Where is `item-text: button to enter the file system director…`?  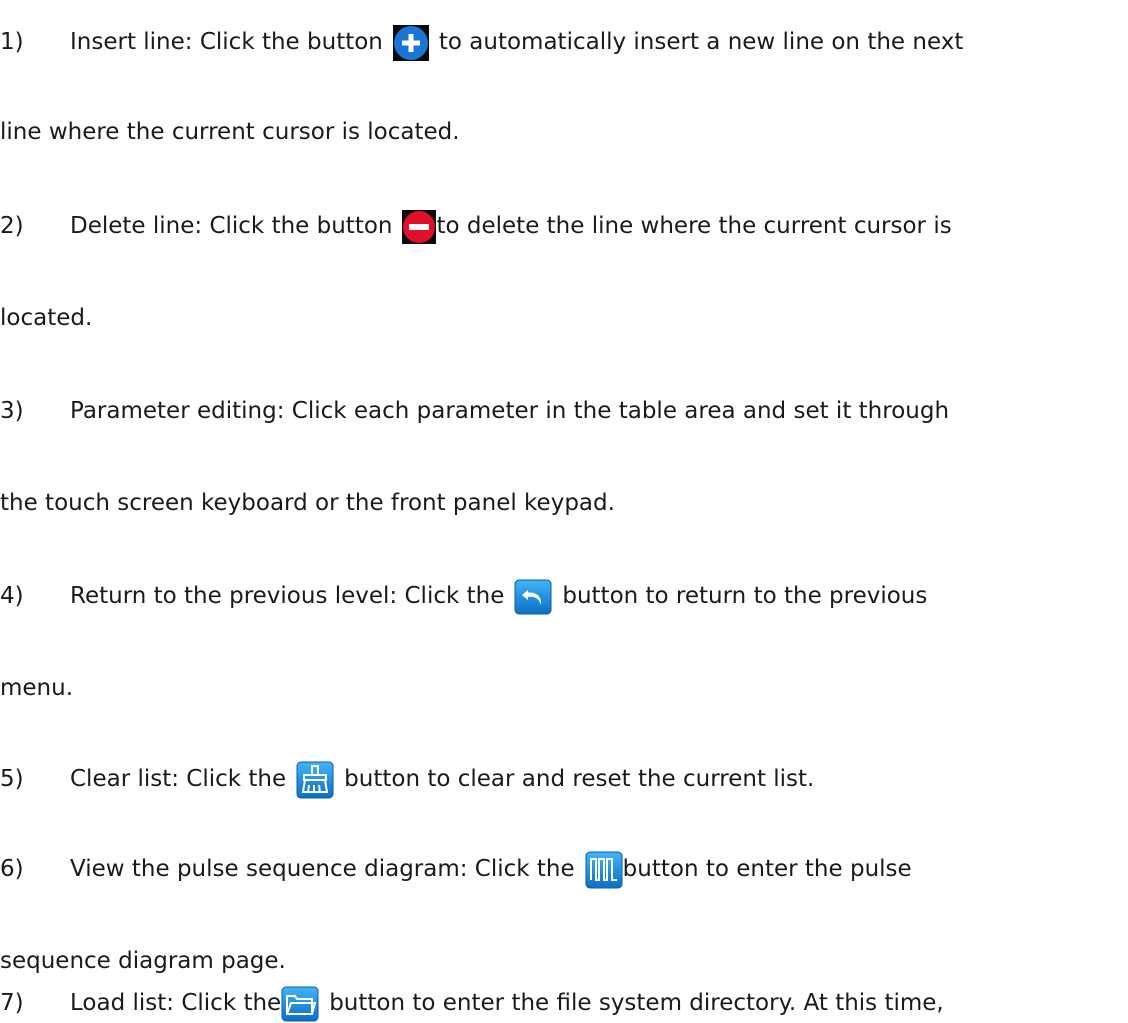
item-text: button to enter the file system director… is located at coordinates (636, 1003).